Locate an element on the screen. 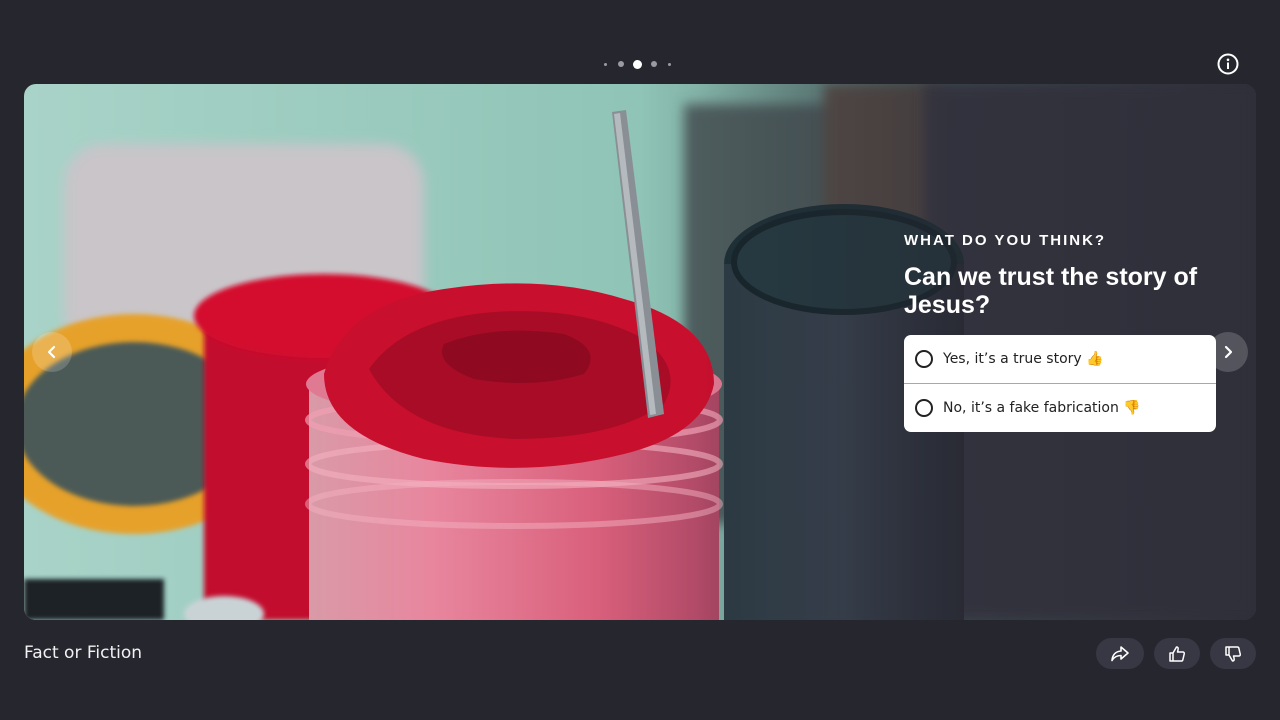 The width and height of the screenshot is (1280, 720). next-slide-button is located at coordinates (1228, 352).